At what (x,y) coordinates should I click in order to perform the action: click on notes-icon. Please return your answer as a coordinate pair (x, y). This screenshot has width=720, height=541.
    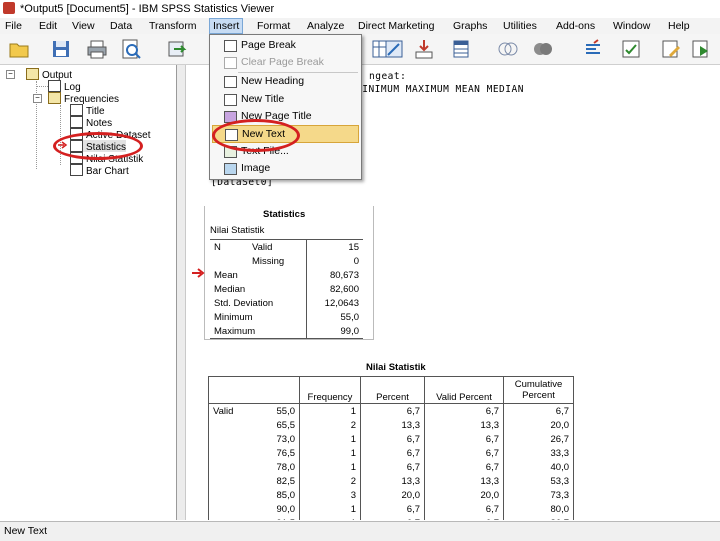
    Looking at the image, I should click on (76, 122).